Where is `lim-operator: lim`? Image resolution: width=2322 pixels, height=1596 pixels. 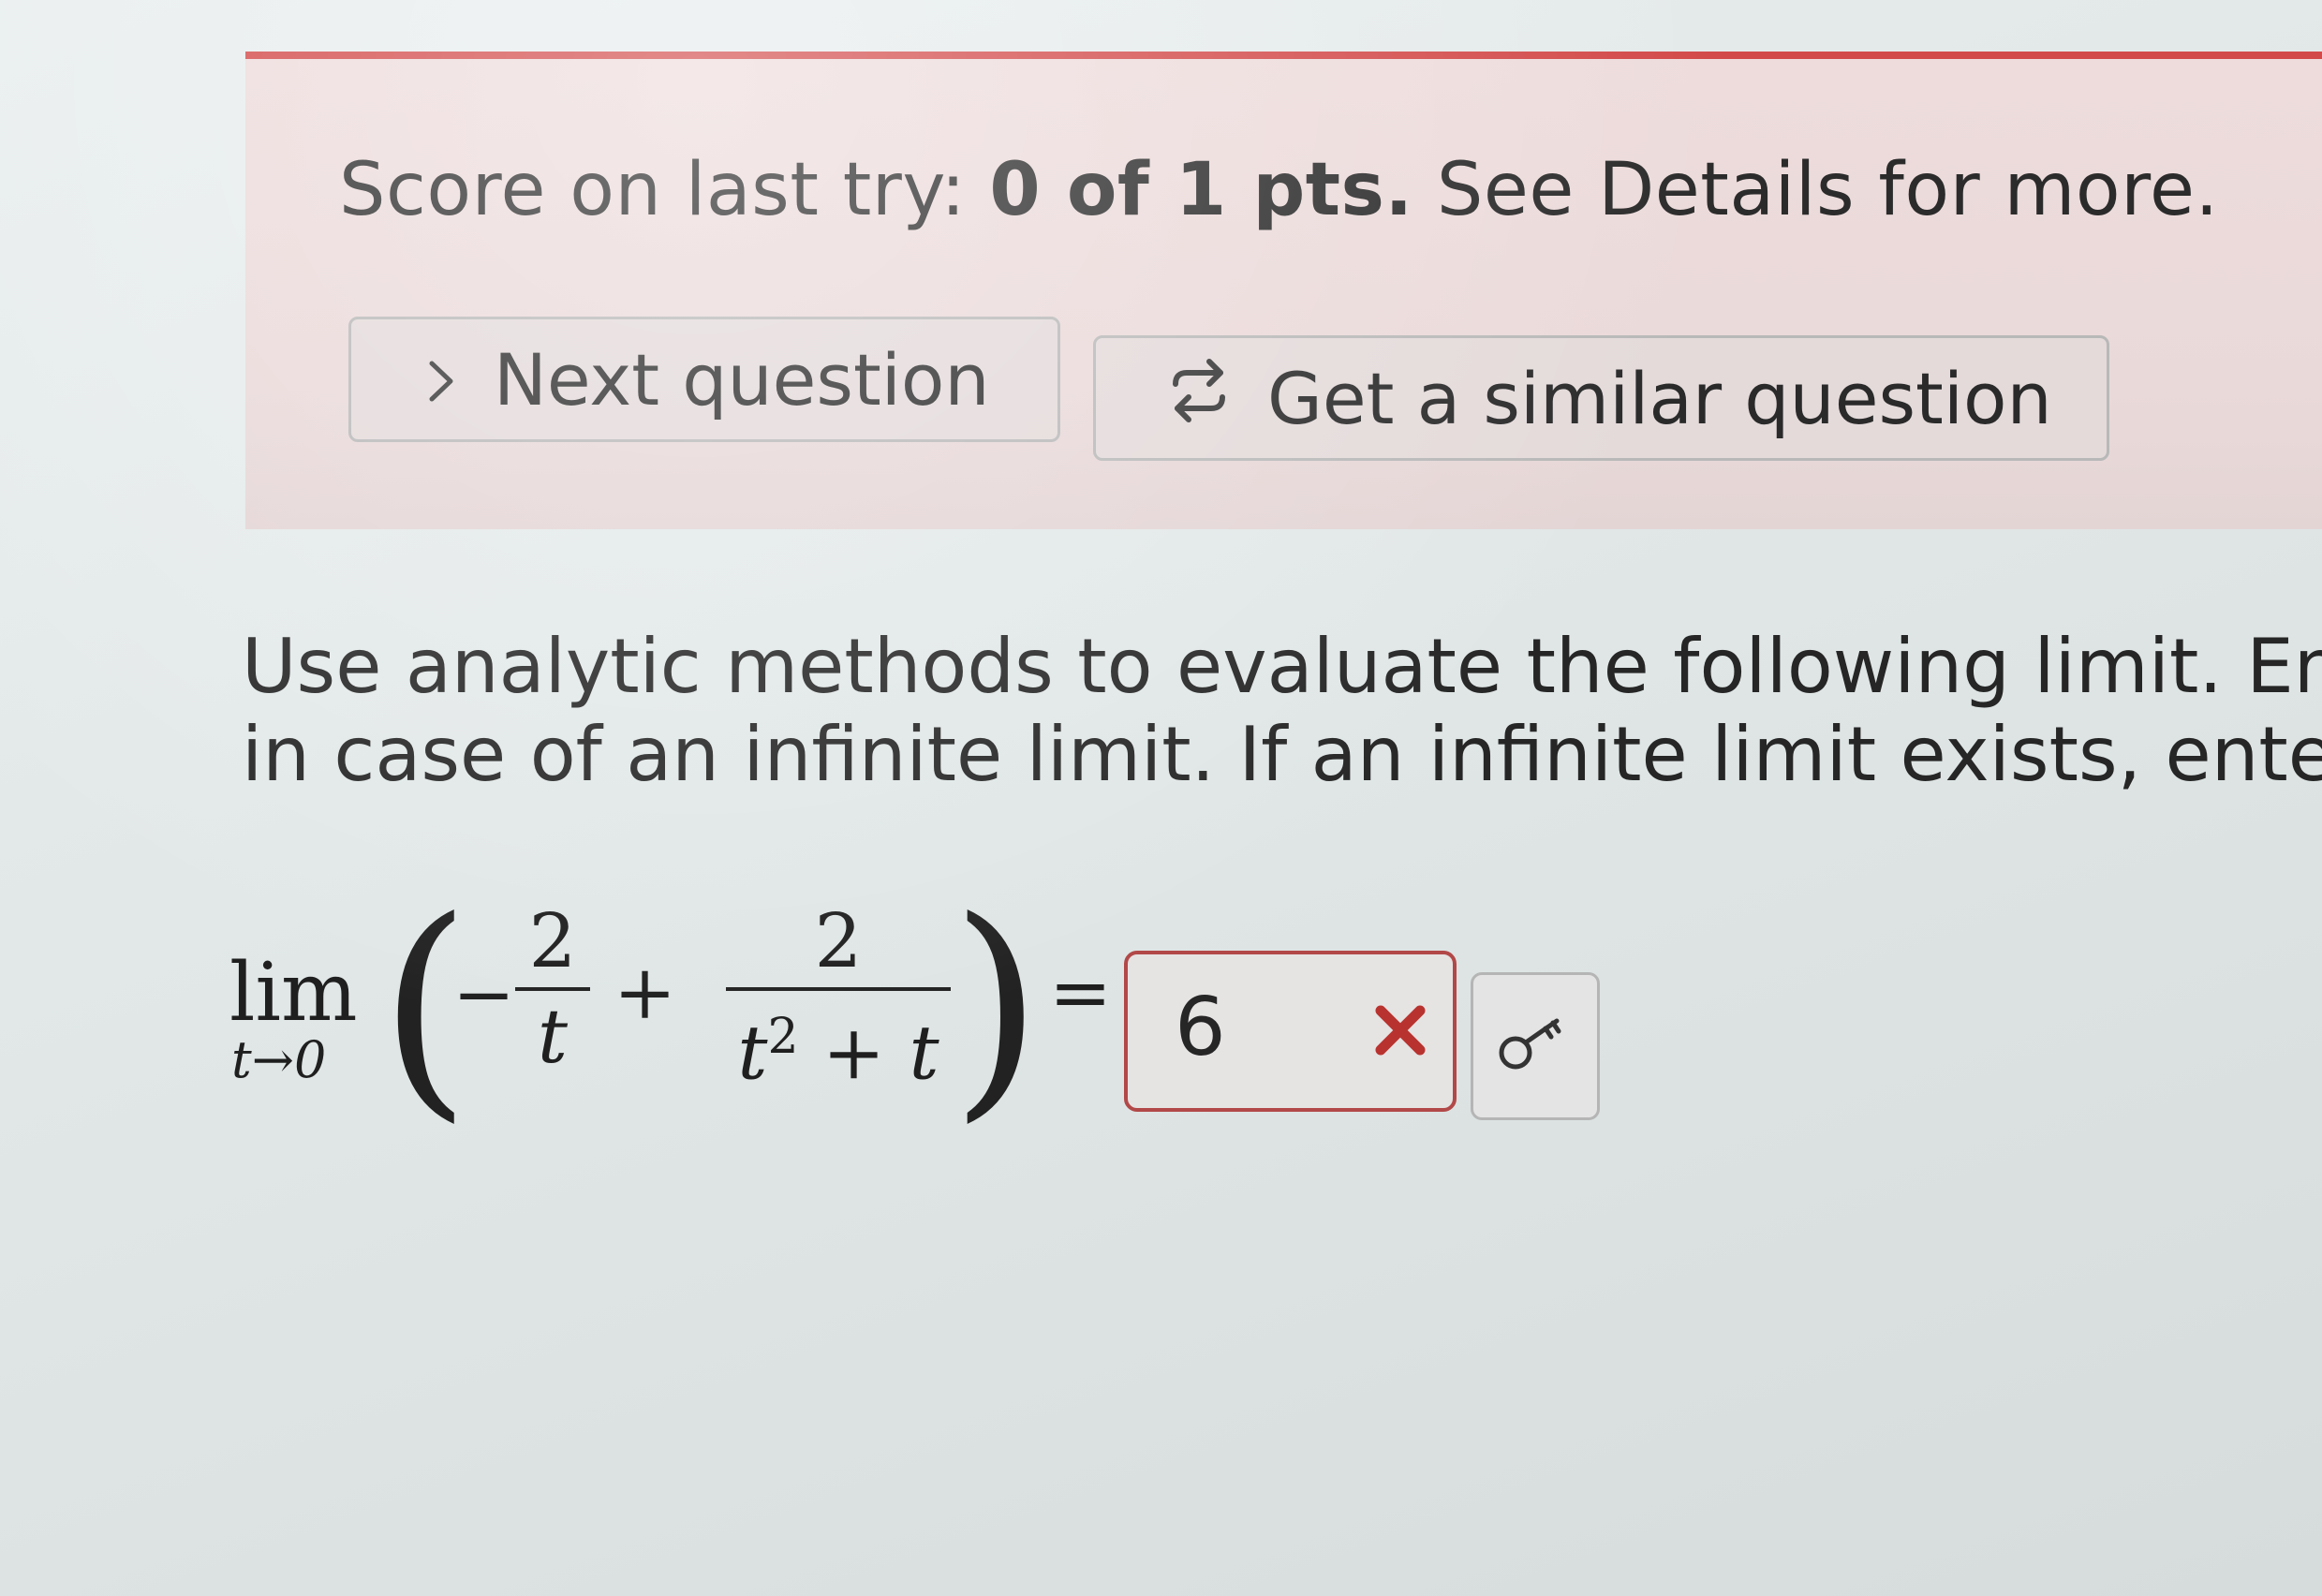 lim-operator: lim is located at coordinates (293, 993).